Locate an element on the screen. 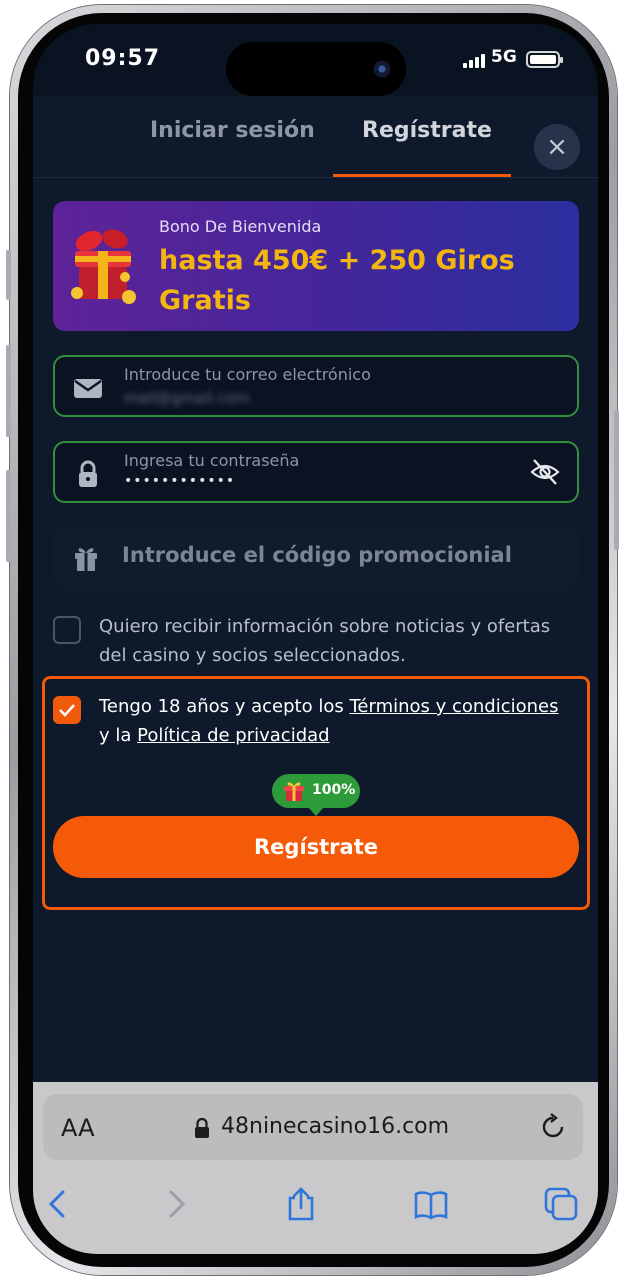 This screenshot has width=625, height=1280. status-bar: 09:57 5G is located at coordinates (315, 60).